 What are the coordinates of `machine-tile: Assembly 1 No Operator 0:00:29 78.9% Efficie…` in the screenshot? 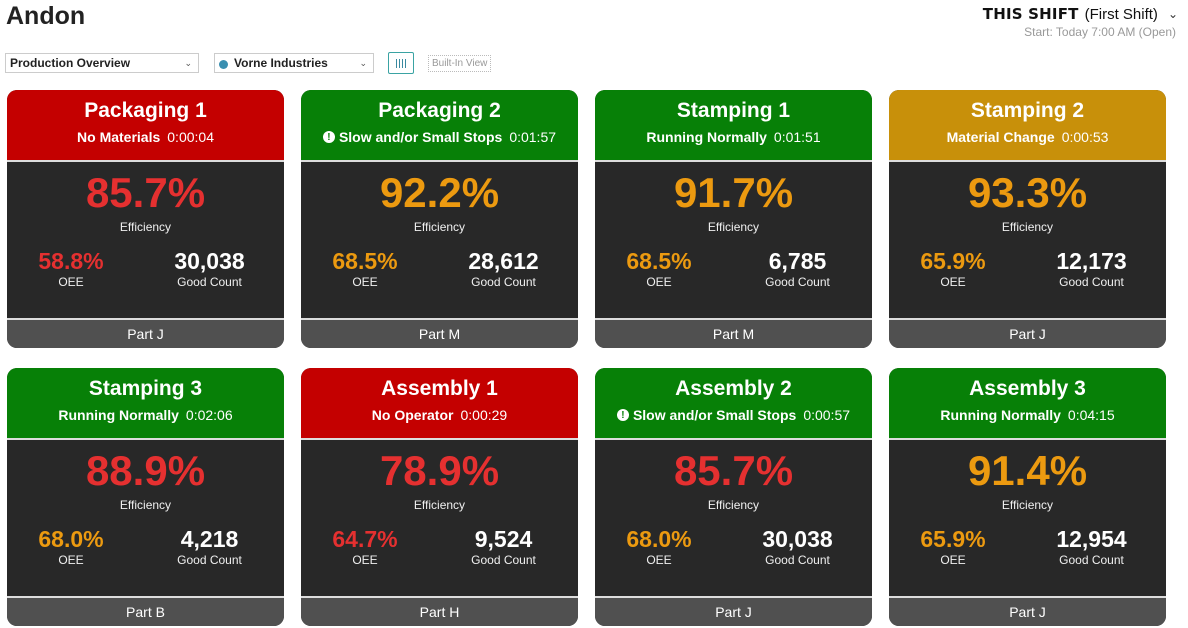 It's located at (439, 497).